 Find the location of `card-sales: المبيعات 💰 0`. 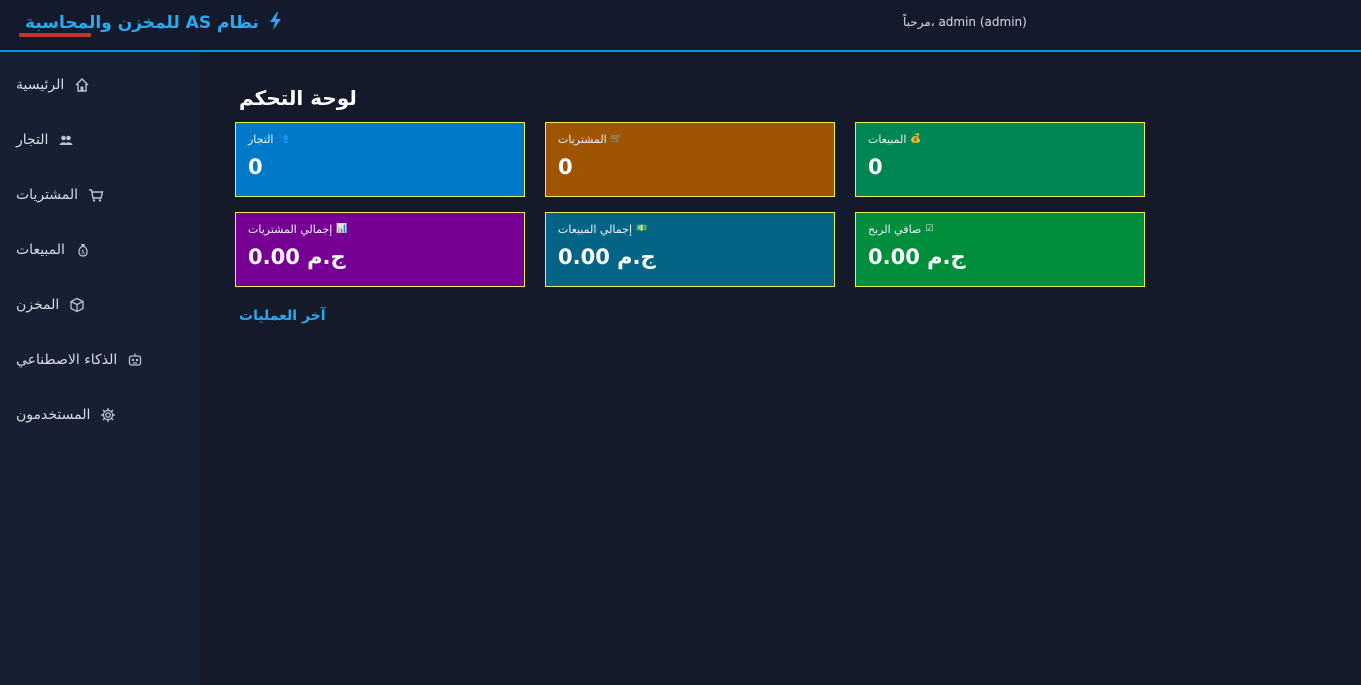

card-sales: المبيعات 💰 0 is located at coordinates (1000, 159).